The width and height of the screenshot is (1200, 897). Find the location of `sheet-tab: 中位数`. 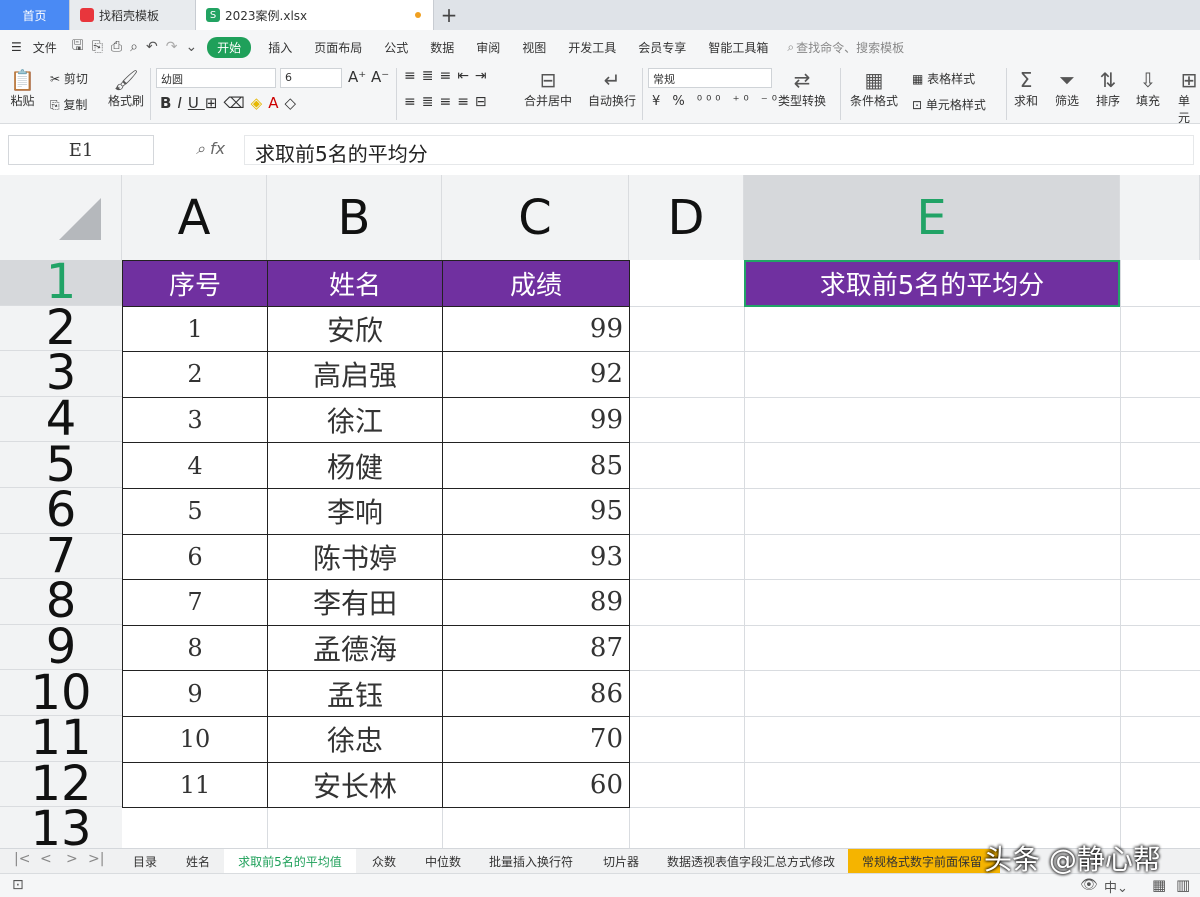

sheet-tab: 中位数 is located at coordinates (443, 861).